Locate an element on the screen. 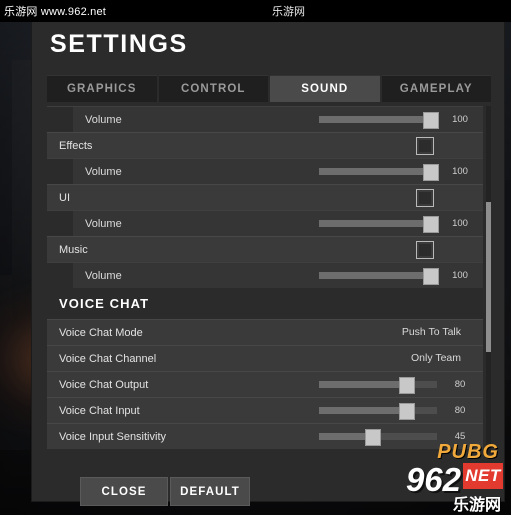 This screenshot has width=511, height=515. default-button-label: DEFAULT is located at coordinates (210, 491).